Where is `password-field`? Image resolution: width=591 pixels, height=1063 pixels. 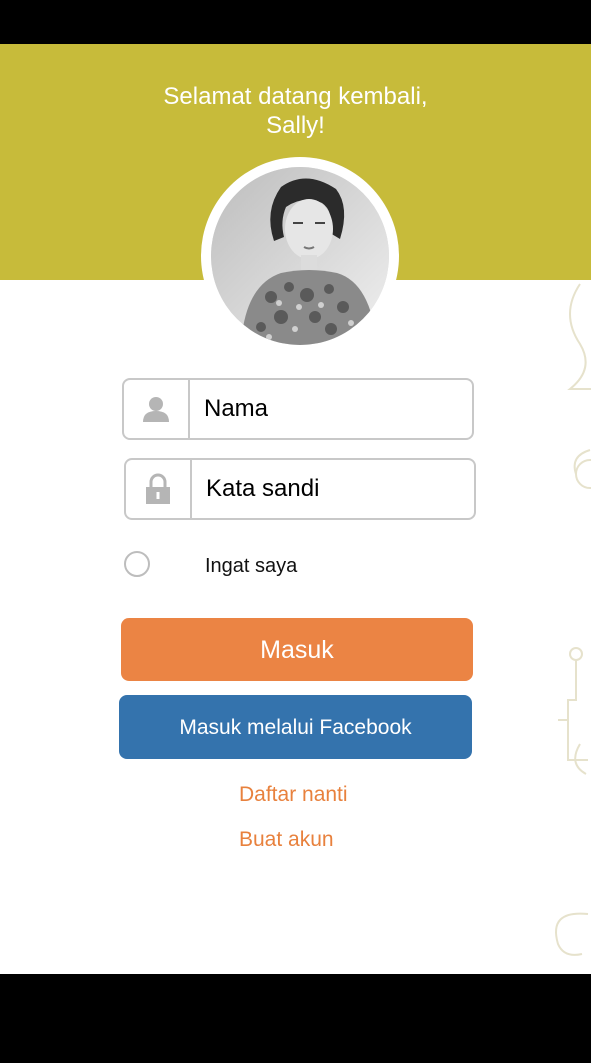 password-field is located at coordinates (300, 489).